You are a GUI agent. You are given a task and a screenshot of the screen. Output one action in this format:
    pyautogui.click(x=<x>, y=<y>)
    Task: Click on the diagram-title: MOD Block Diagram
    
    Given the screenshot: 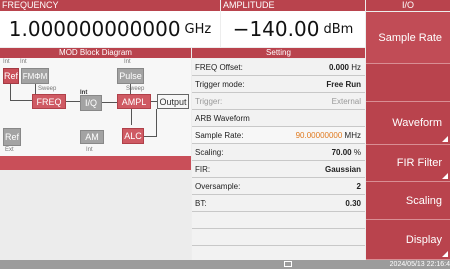 What is the action you would take?
    pyautogui.click(x=95, y=53)
    